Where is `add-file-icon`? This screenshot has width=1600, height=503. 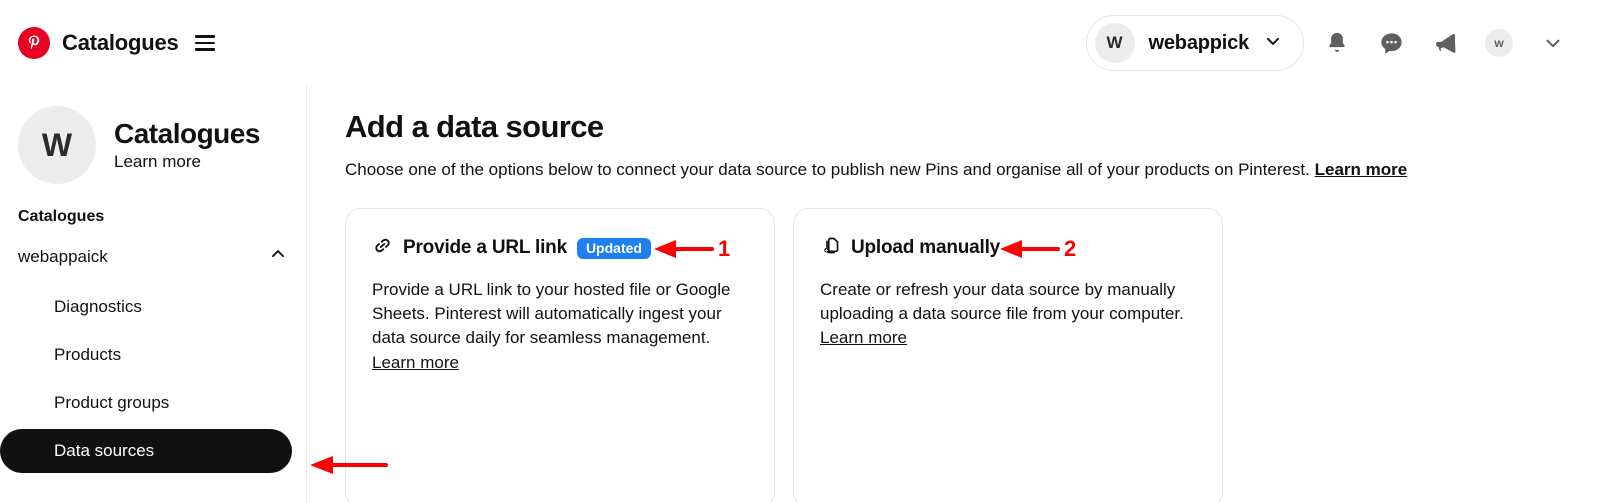 add-file-icon is located at coordinates (830, 248).